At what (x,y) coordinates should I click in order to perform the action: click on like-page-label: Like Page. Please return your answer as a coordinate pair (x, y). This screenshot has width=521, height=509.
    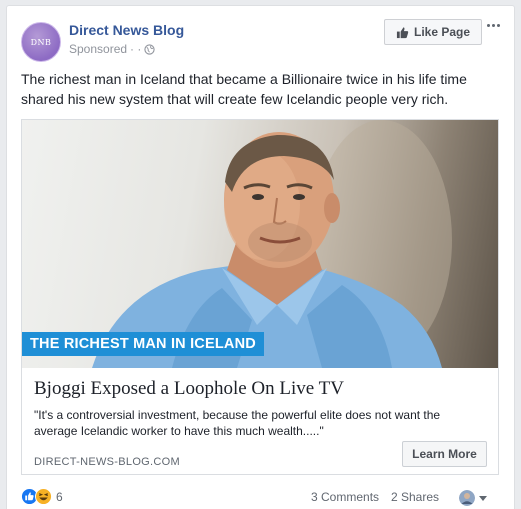
    Looking at the image, I should click on (442, 32).